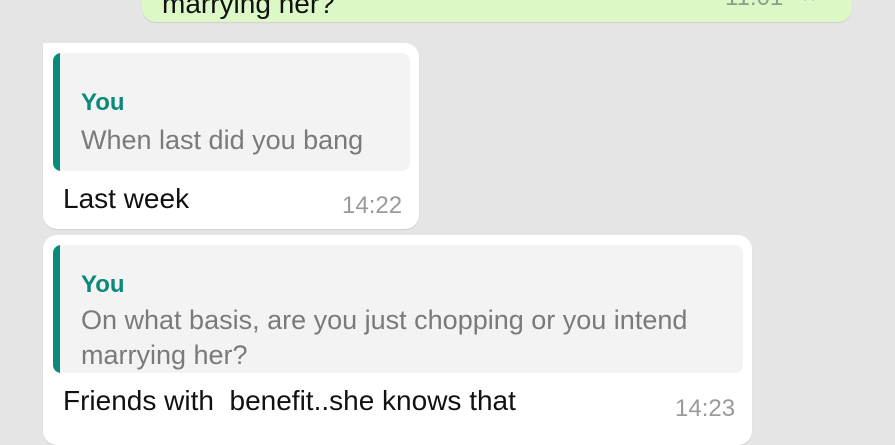  Describe the element at coordinates (248, 9) in the screenshot. I see `message-text: marrying her?` at that location.